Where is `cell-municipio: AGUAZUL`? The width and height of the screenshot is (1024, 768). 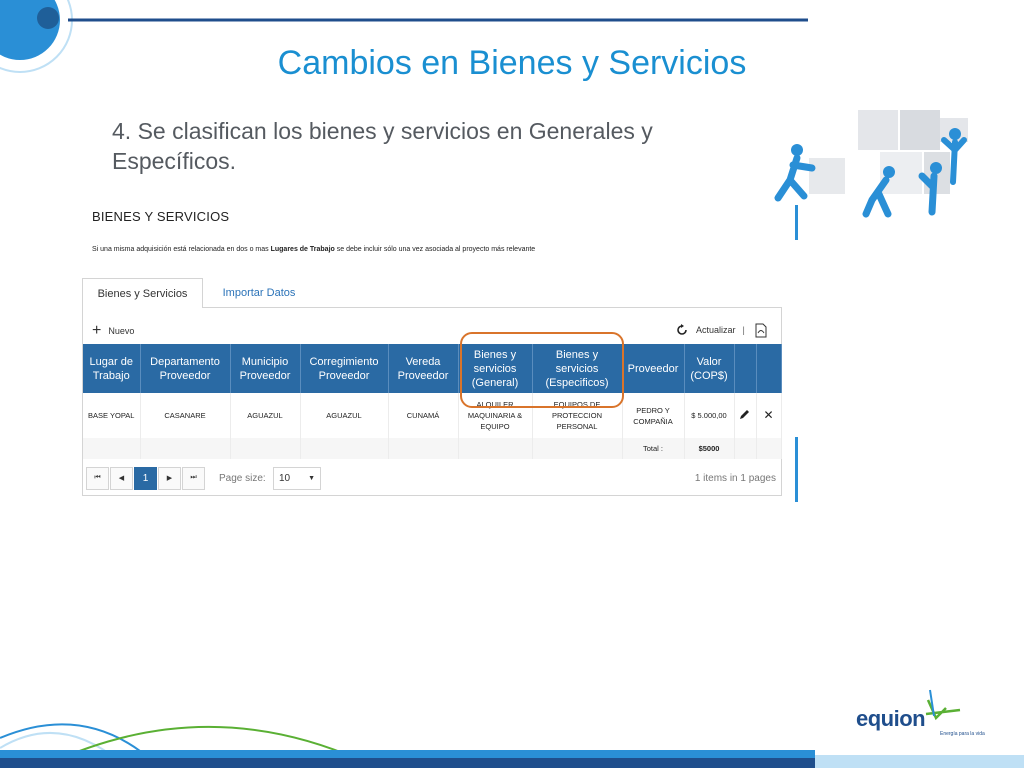 cell-municipio: AGUAZUL is located at coordinates (265, 415).